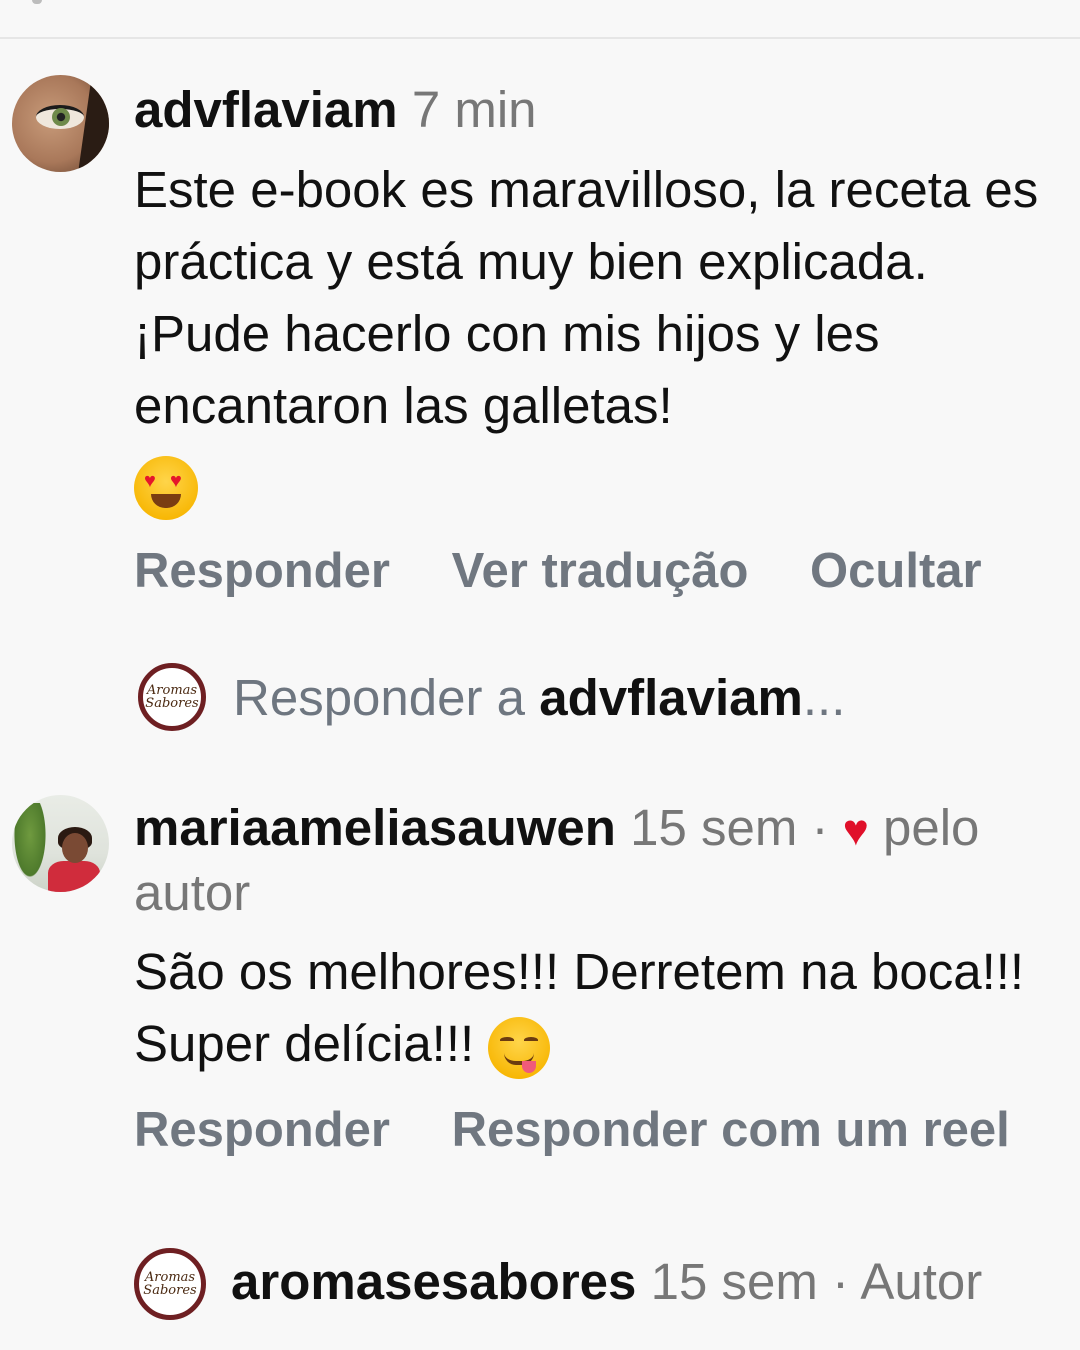  I want to click on plant-icon, so click(30, 843).